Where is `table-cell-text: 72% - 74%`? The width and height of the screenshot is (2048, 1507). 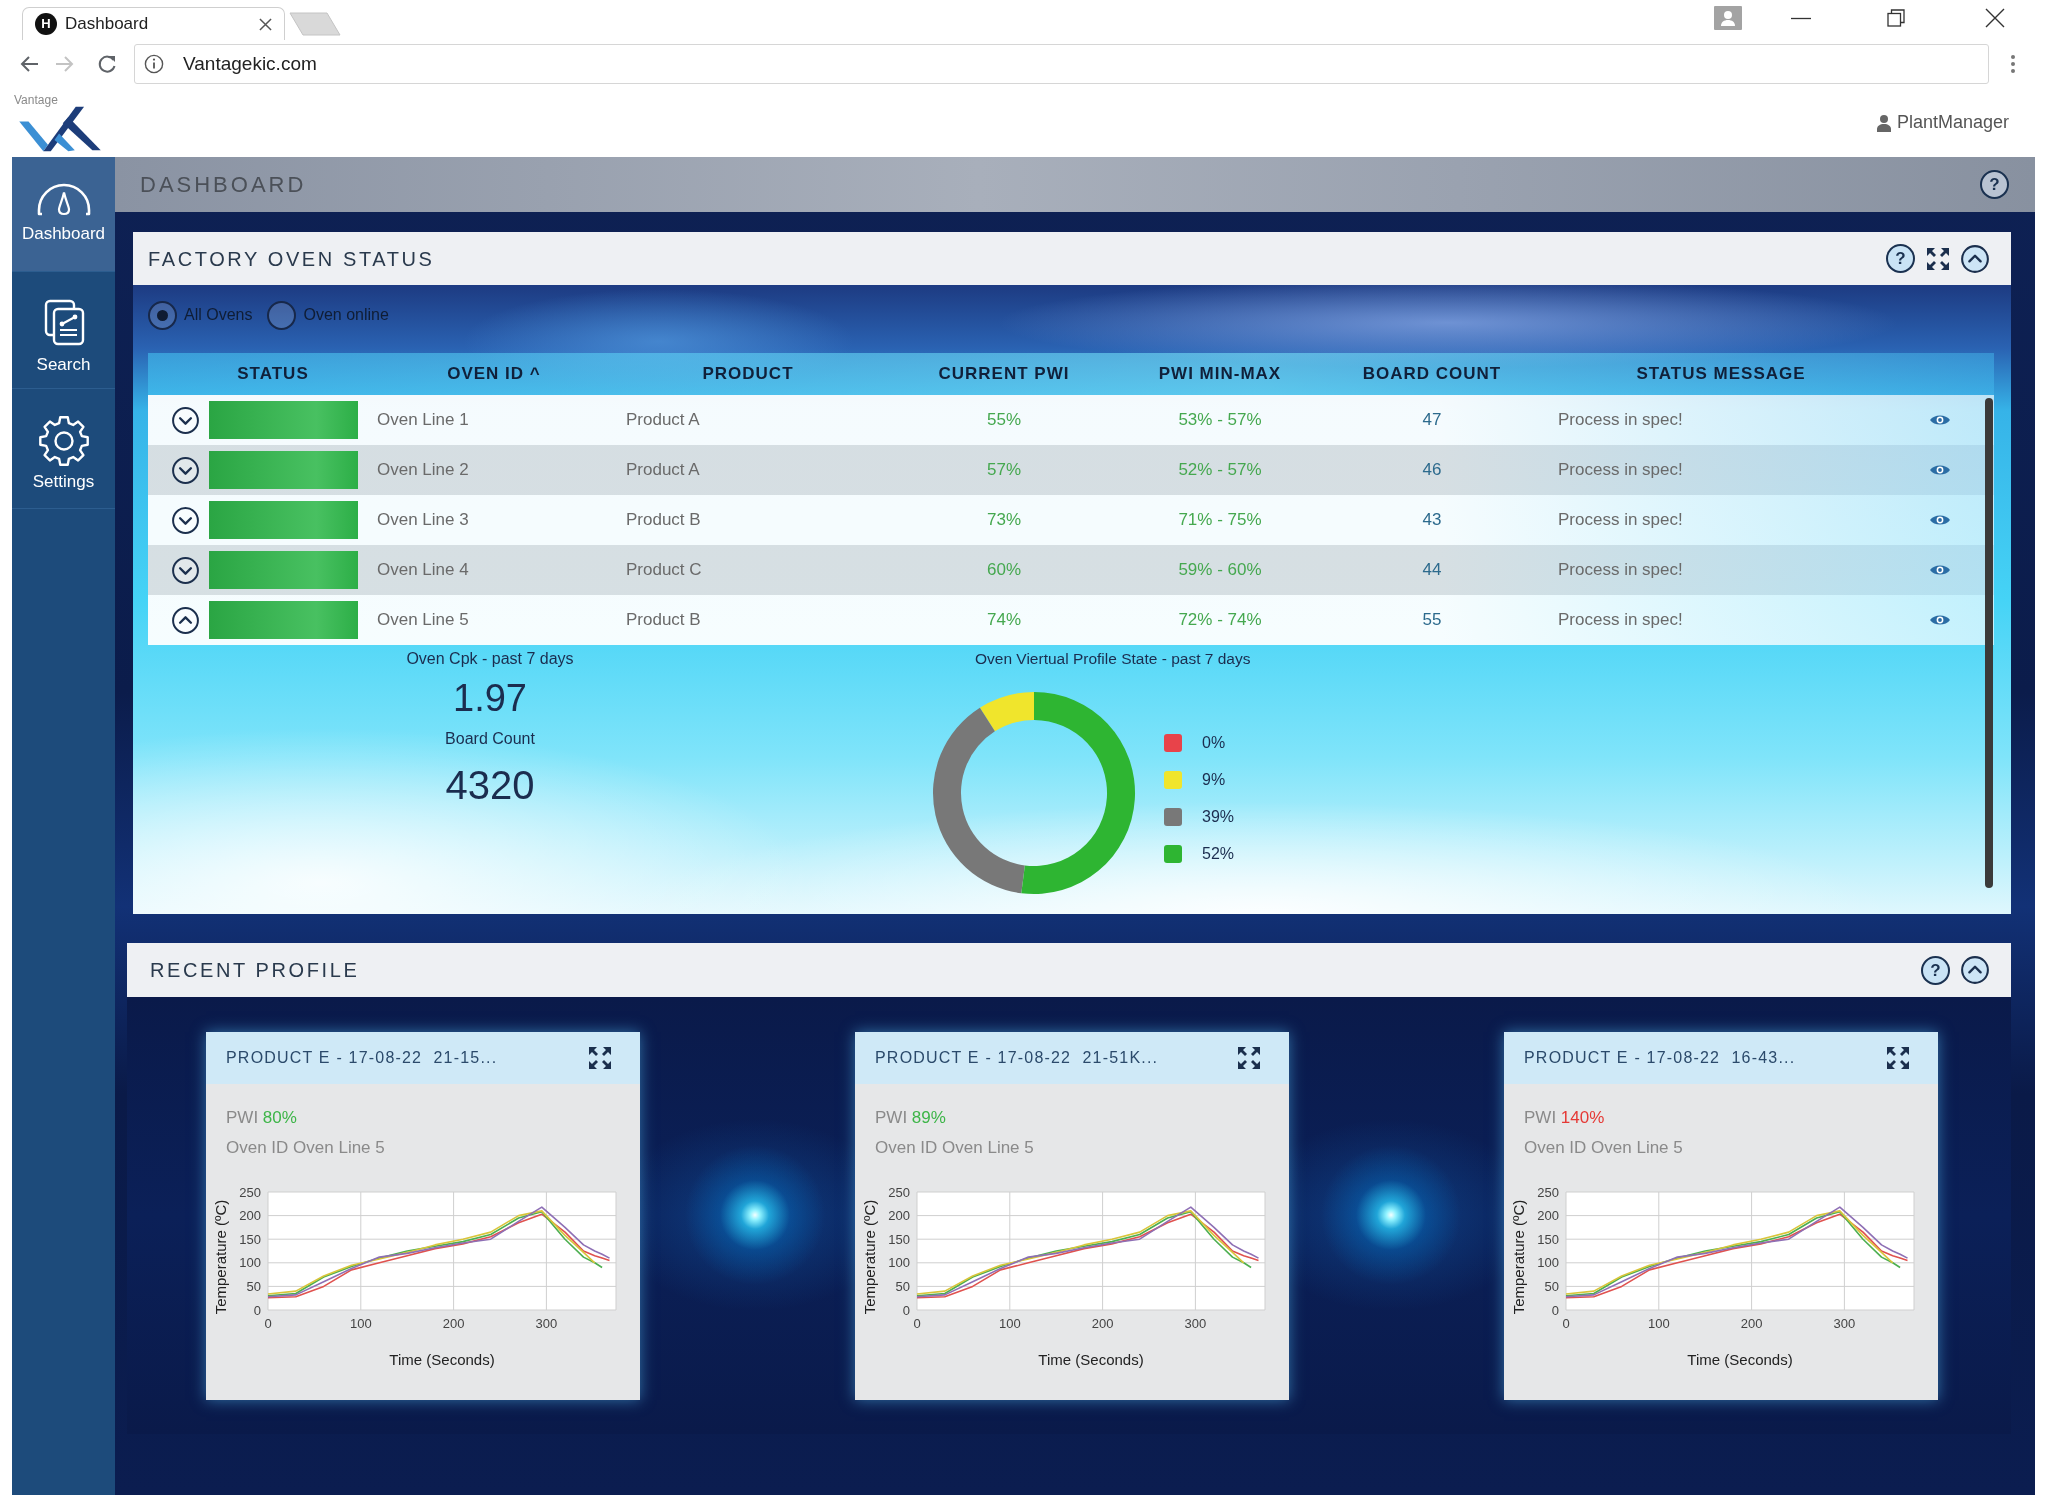
table-cell-text: 72% - 74% is located at coordinates (1220, 620).